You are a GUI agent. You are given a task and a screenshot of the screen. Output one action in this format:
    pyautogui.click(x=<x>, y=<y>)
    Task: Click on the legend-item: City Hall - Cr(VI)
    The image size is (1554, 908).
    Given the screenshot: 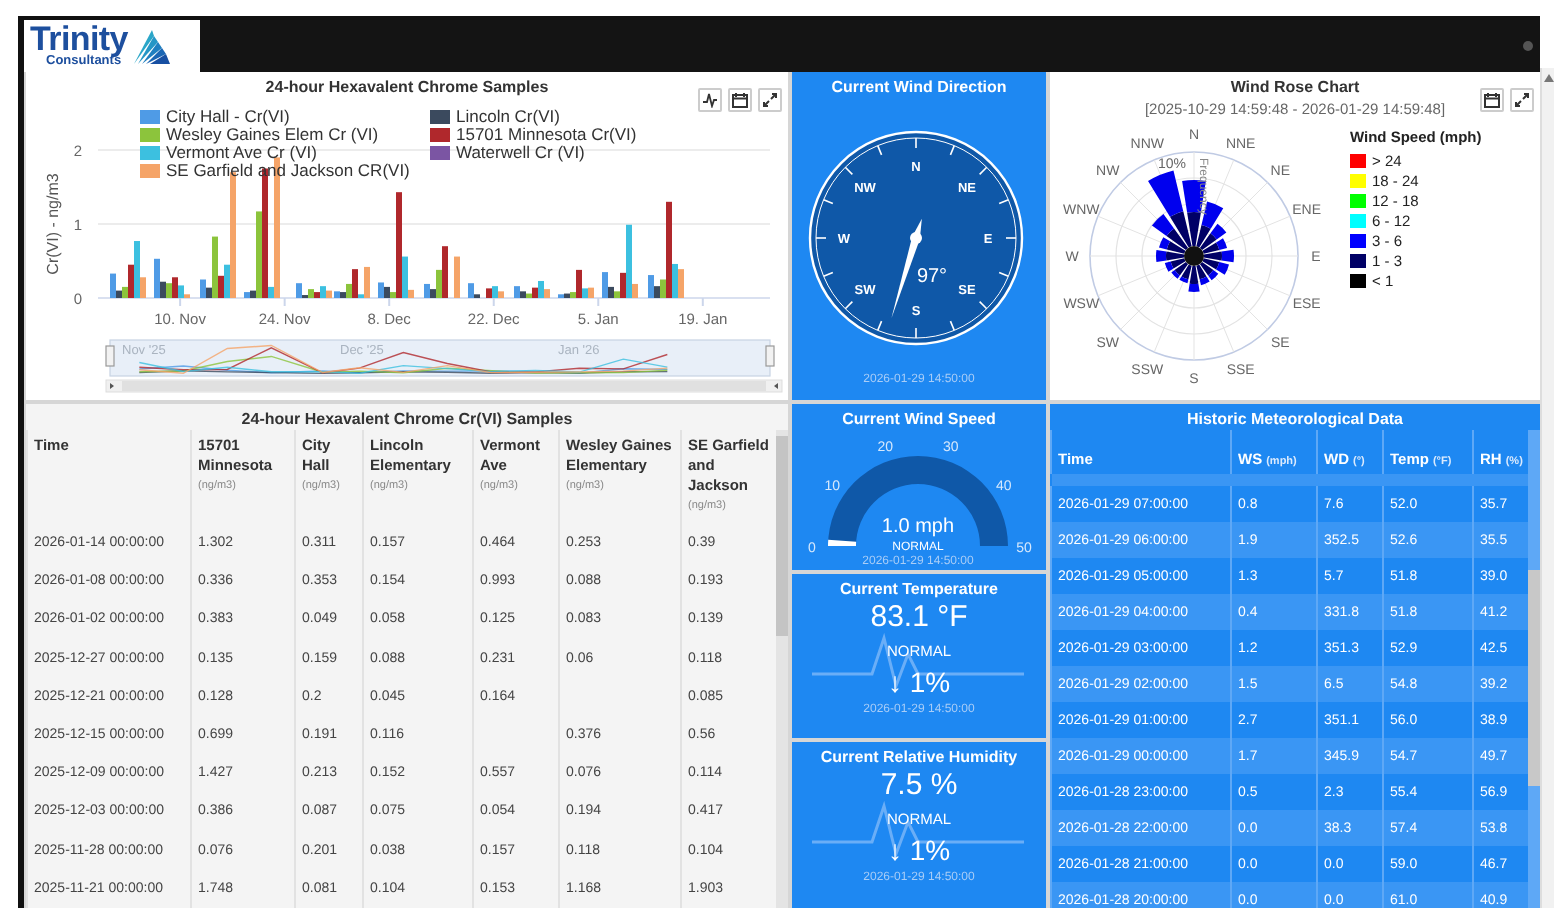 What is the action you would take?
    pyautogui.click(x=285, y=117)
    